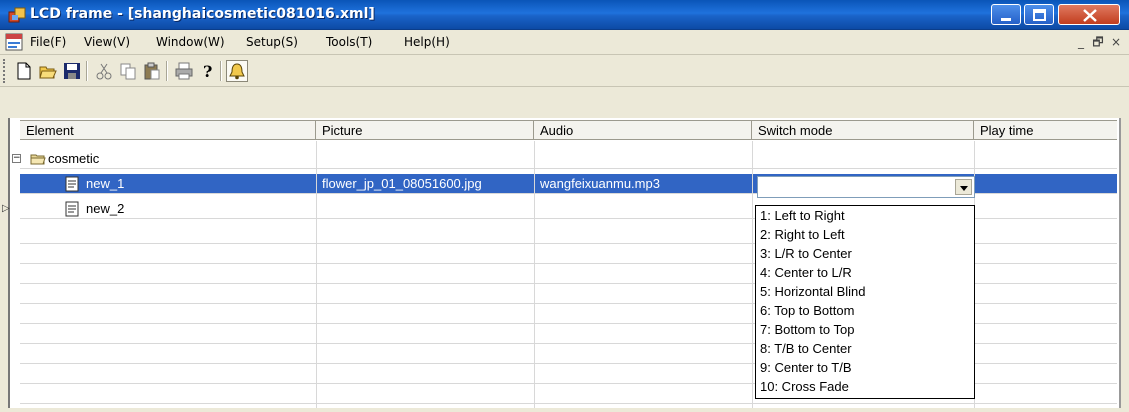 The height and width of the screenshot is (412, 1129). Describe the element at coordinates (14, 42) in the screenshot. I see `document-icon` at that location.